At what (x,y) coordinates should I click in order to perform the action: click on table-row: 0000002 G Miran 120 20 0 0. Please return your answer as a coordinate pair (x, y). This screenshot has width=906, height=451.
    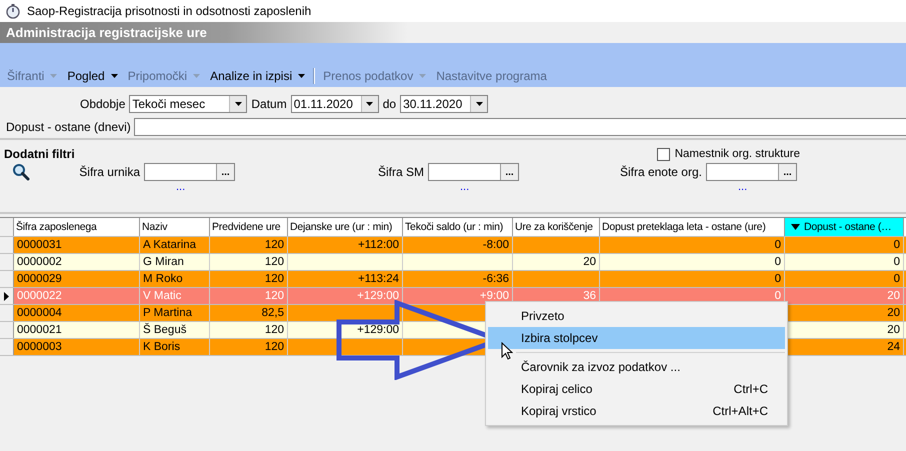
    Looking at the image, I should click on (453, 262).